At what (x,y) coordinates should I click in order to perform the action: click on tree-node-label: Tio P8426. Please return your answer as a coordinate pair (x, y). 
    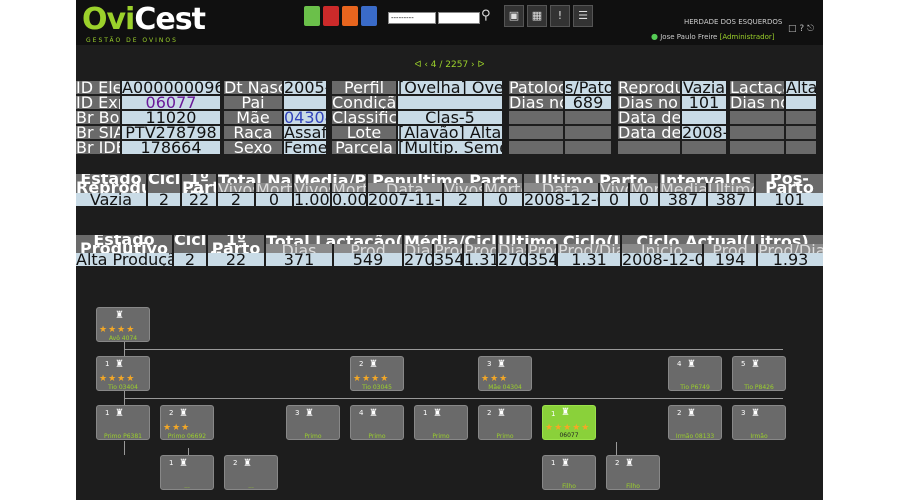
    Looking at the image, I should click on (759, 387).